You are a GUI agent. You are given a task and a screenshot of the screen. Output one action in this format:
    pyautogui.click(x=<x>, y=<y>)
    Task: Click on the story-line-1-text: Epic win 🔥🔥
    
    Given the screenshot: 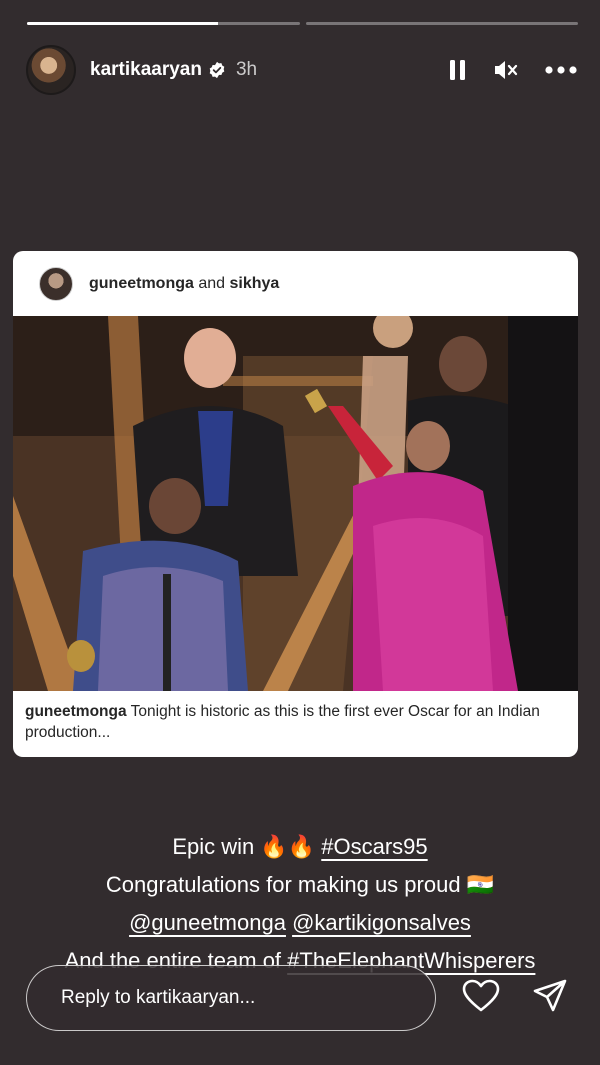 What is the action you would take?
    pyautogui.click(x=247, y=846)
    